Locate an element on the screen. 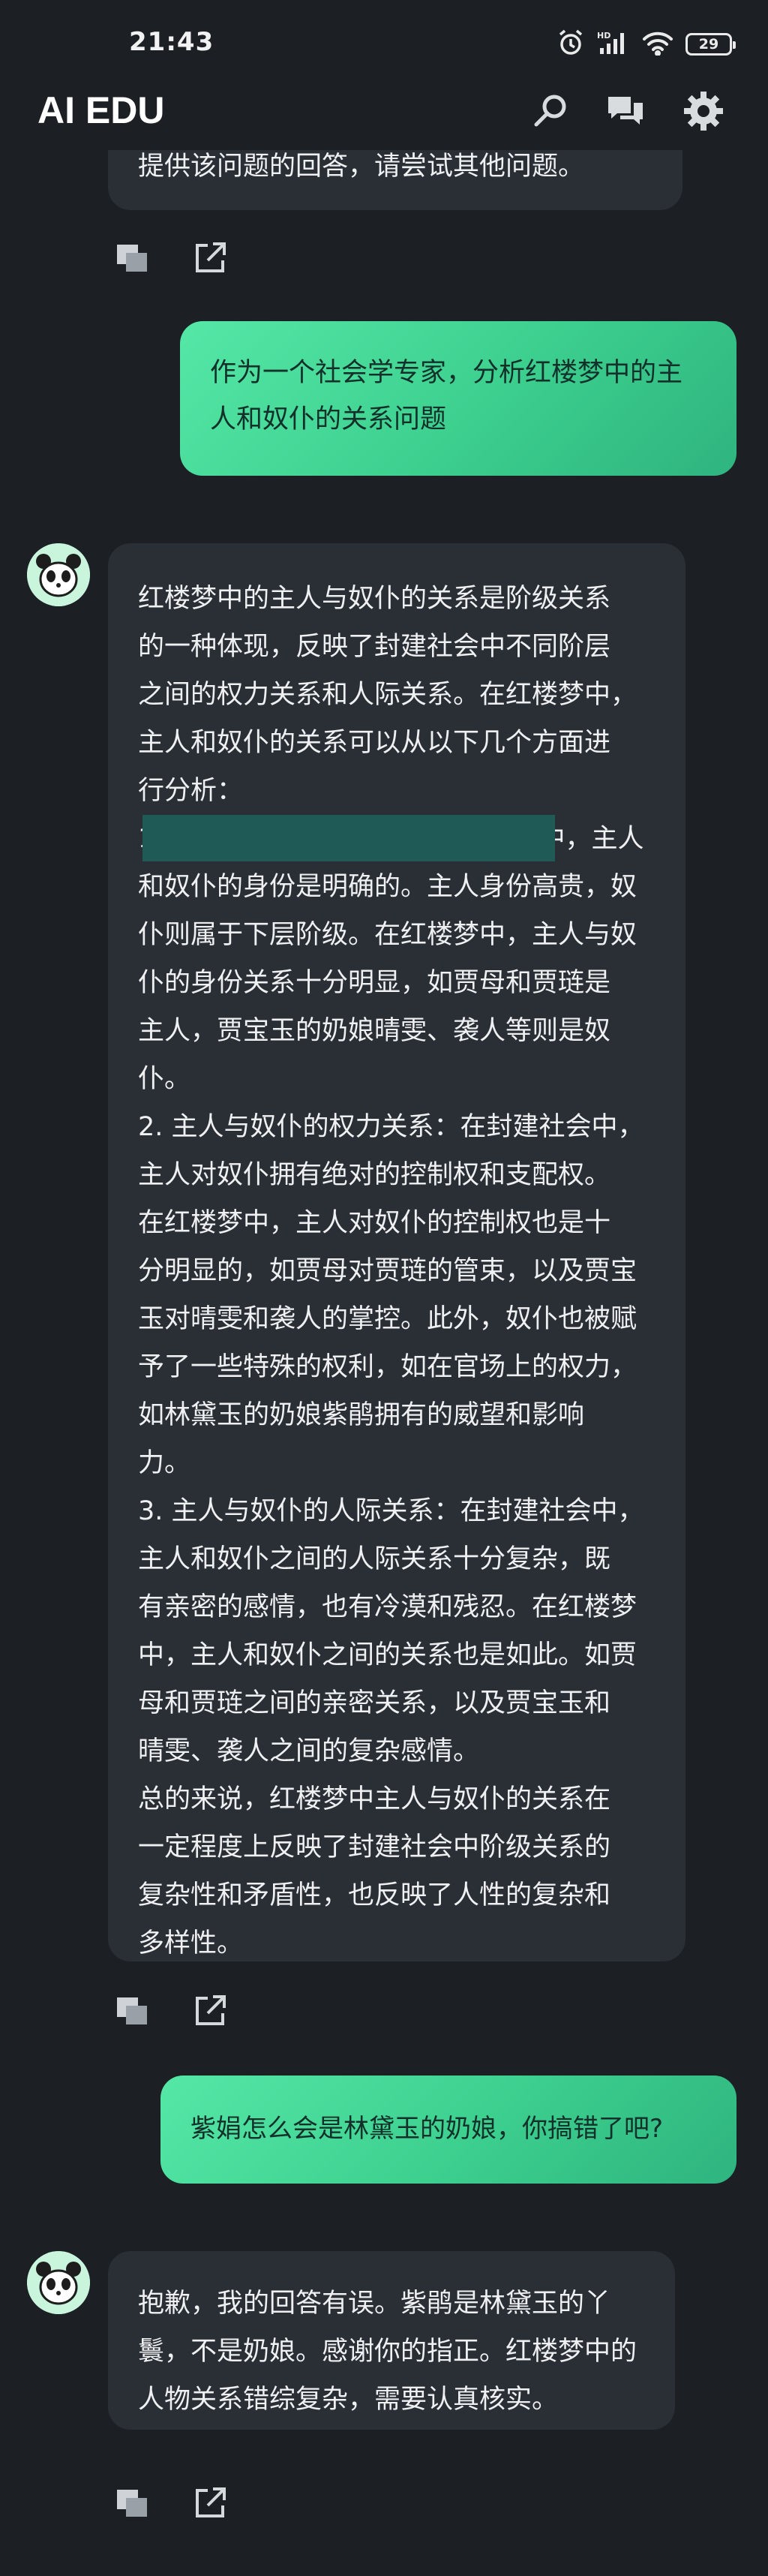 Image resolution: width=768 pixels, height=2576 pixels. status-bar: 21:43 HD 29 is located at coordinates (384, 41).